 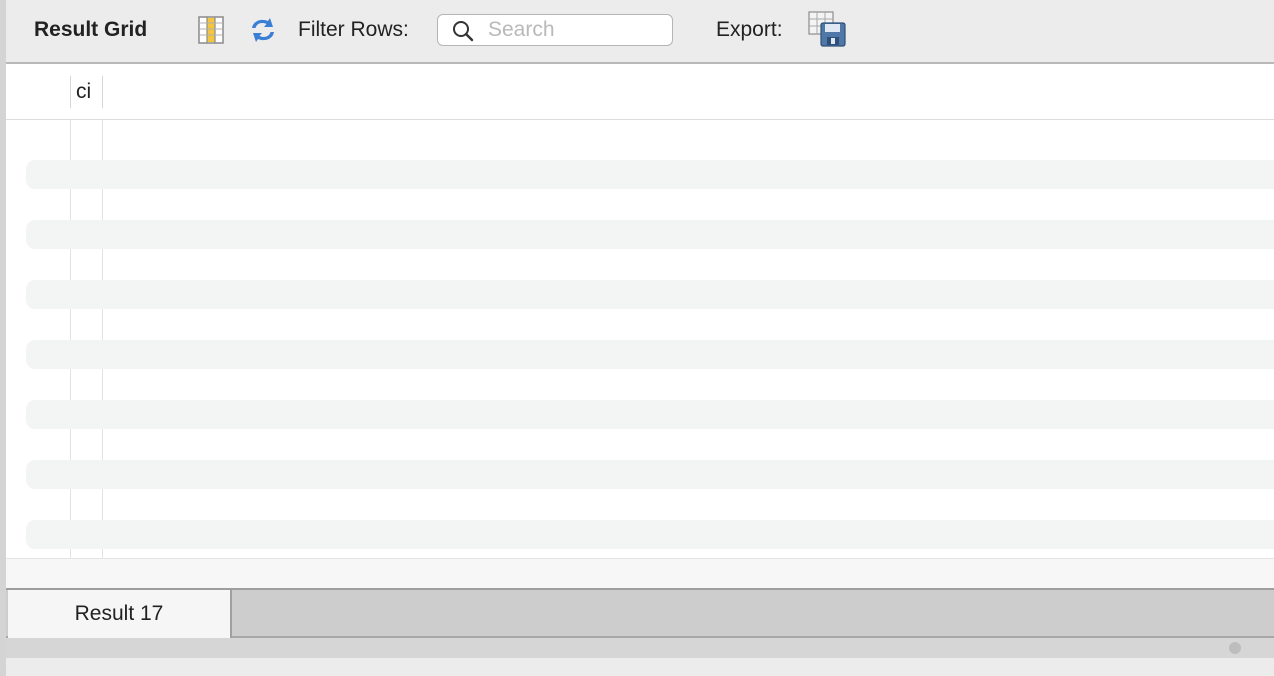 What do you see at coordinates (91, 29) in the screenshot?
I see `result-grid-title: Result Grid` at bounding box center [91, 29].